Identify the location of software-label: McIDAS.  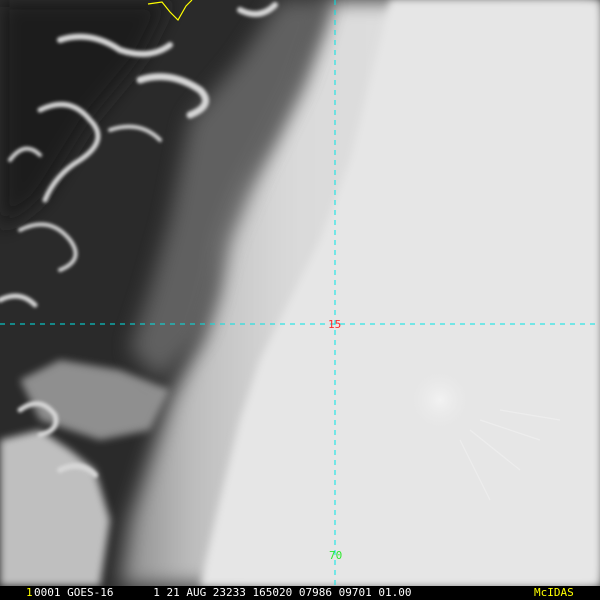
(554, 592).